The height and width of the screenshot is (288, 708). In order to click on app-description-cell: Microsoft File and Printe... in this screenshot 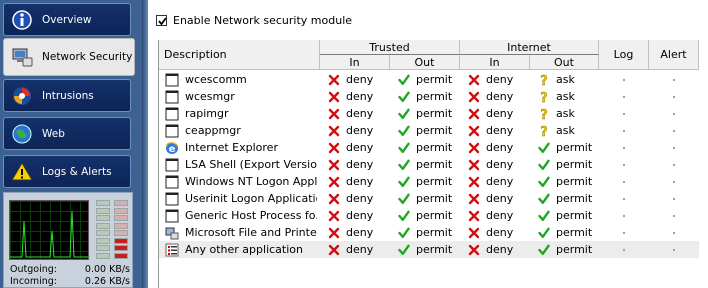, I will do `click(241, 232)`.